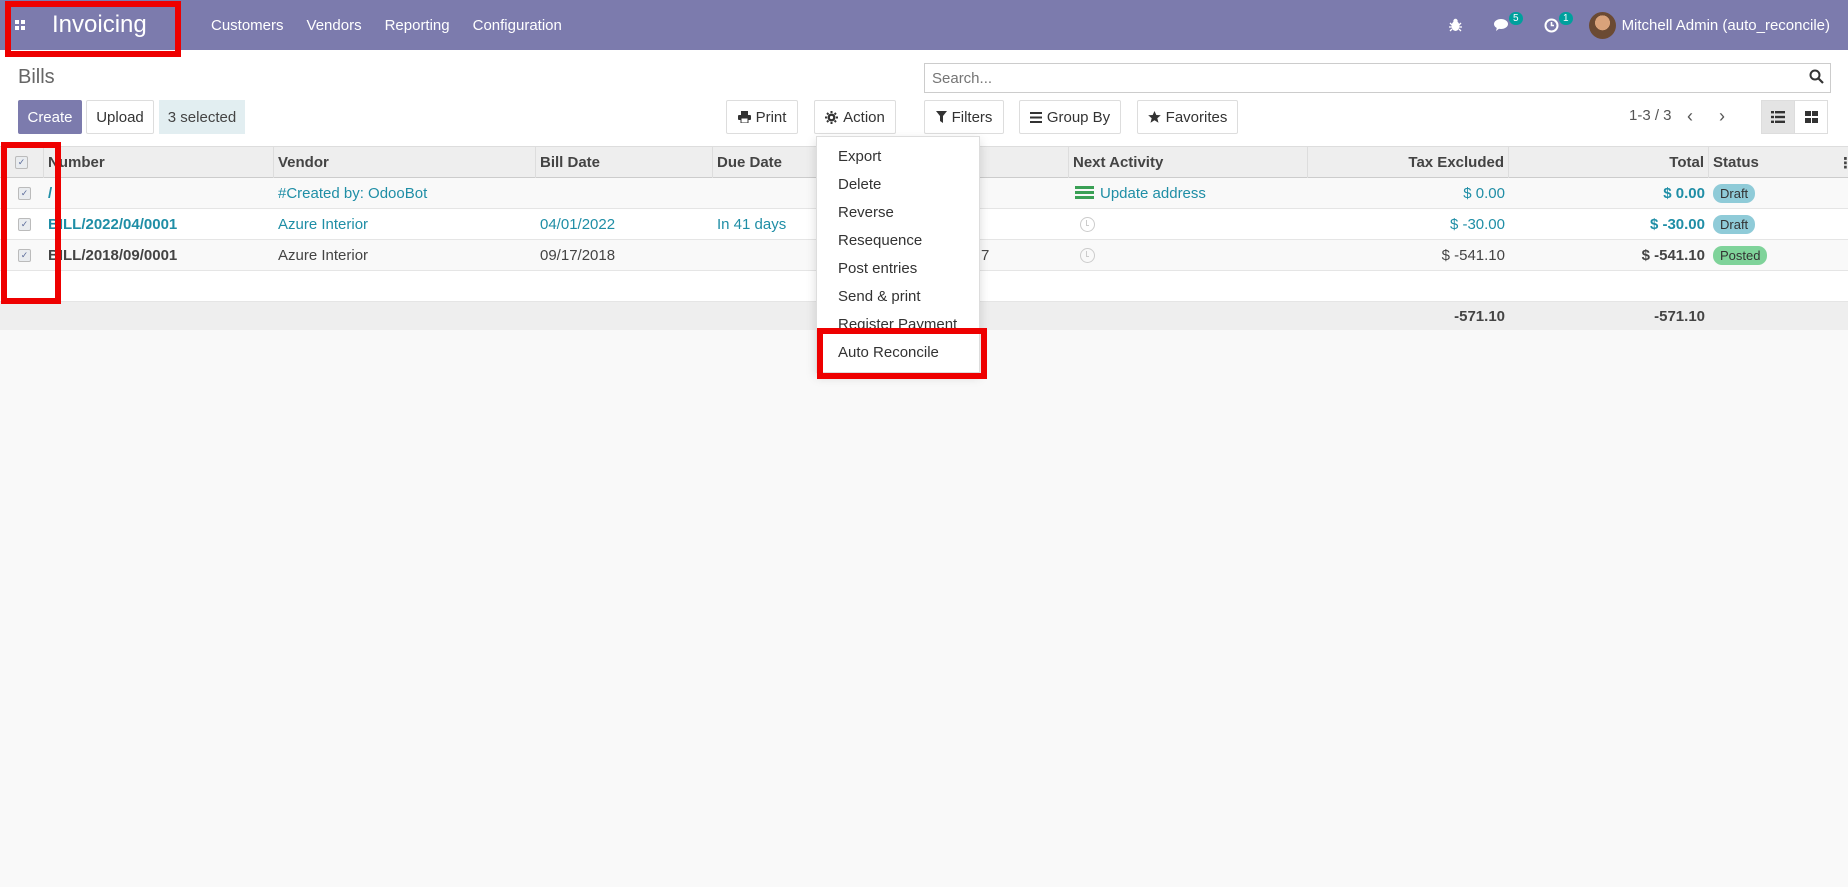  Describe the element at coordinates (1650, 115) in the screenshot. I see `pager-value: 1-3 / 3` at that location.